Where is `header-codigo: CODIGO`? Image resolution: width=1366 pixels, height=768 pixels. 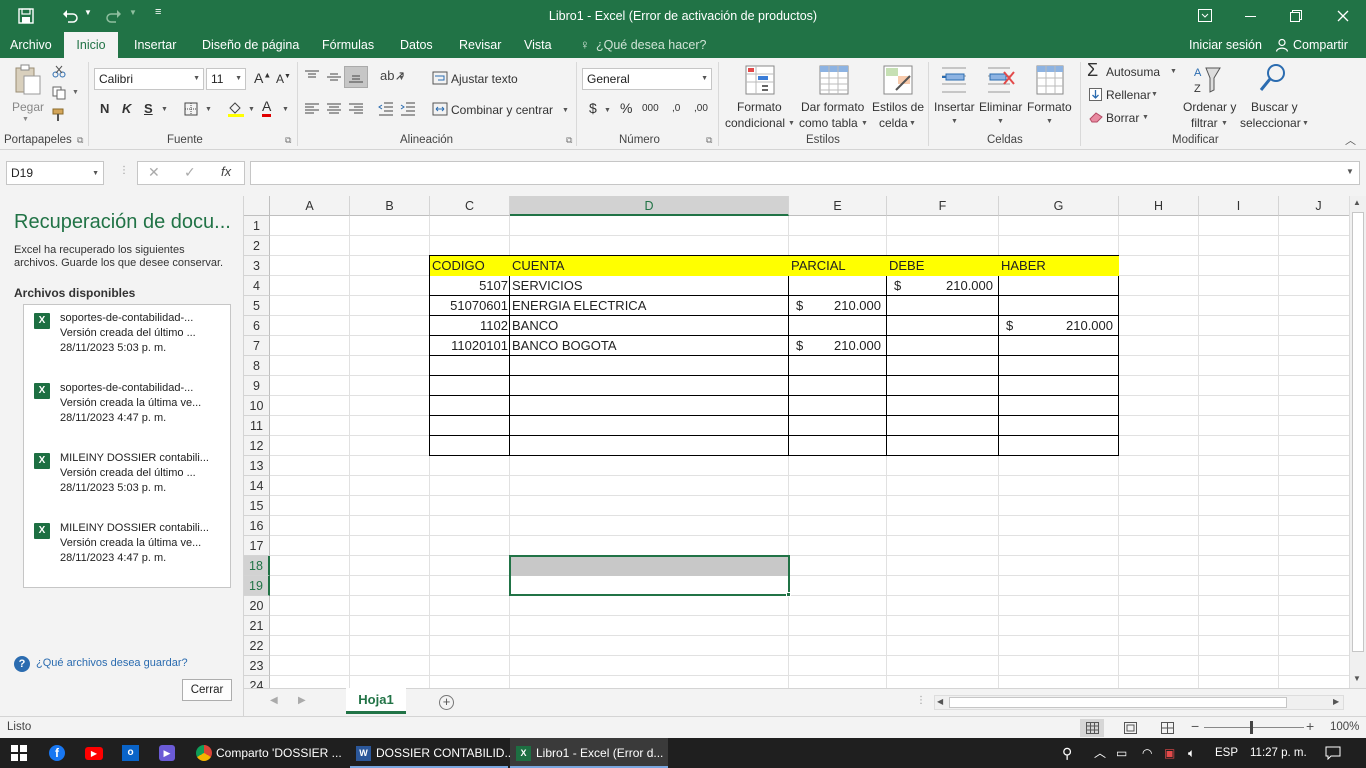 header-codigo: CODIGO is located at coordinates (470, 266).